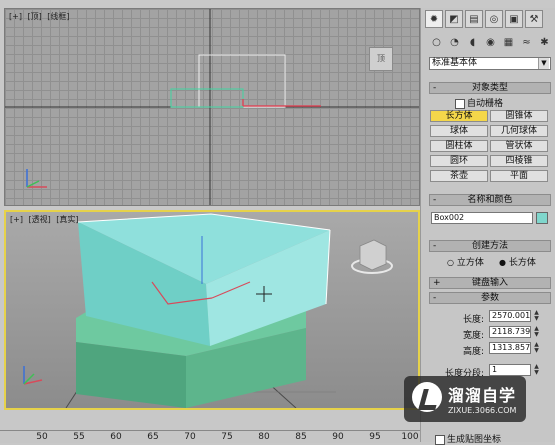 The image size is (555, 445). What do you see at coordinates (542, 218) in the screenshot?
I see `object-color-swatch` at bounding box center [542, 218].